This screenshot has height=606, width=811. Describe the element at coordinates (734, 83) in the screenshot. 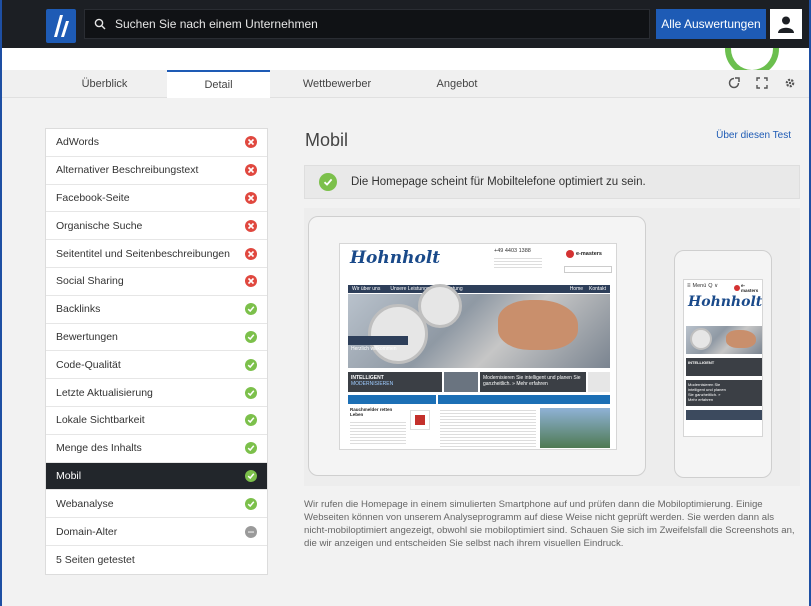

I see `share-icon` at that location.